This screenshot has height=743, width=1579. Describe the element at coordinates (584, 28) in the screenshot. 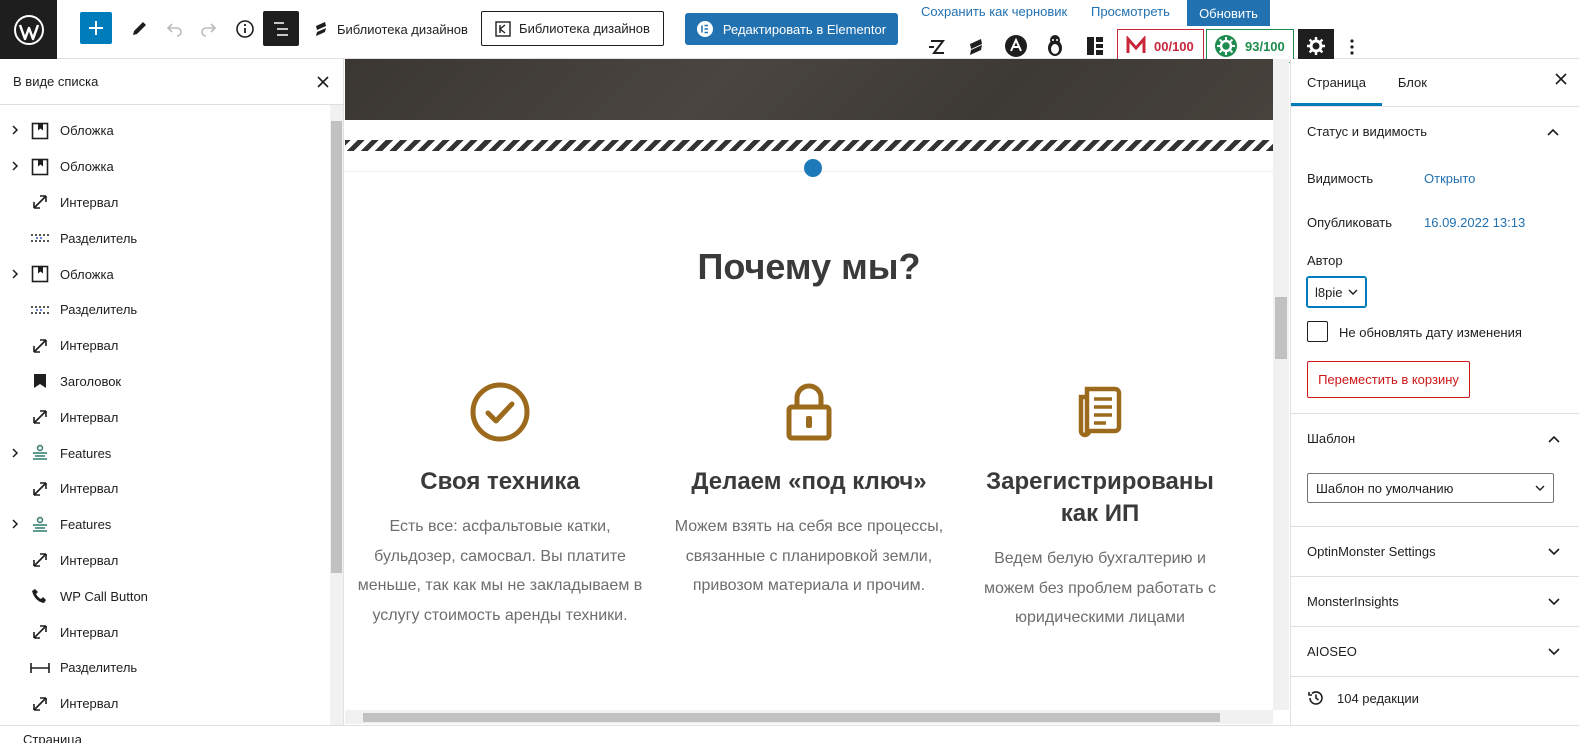

I see `design-library-label-2: Библиотека дизайнов` at that location.